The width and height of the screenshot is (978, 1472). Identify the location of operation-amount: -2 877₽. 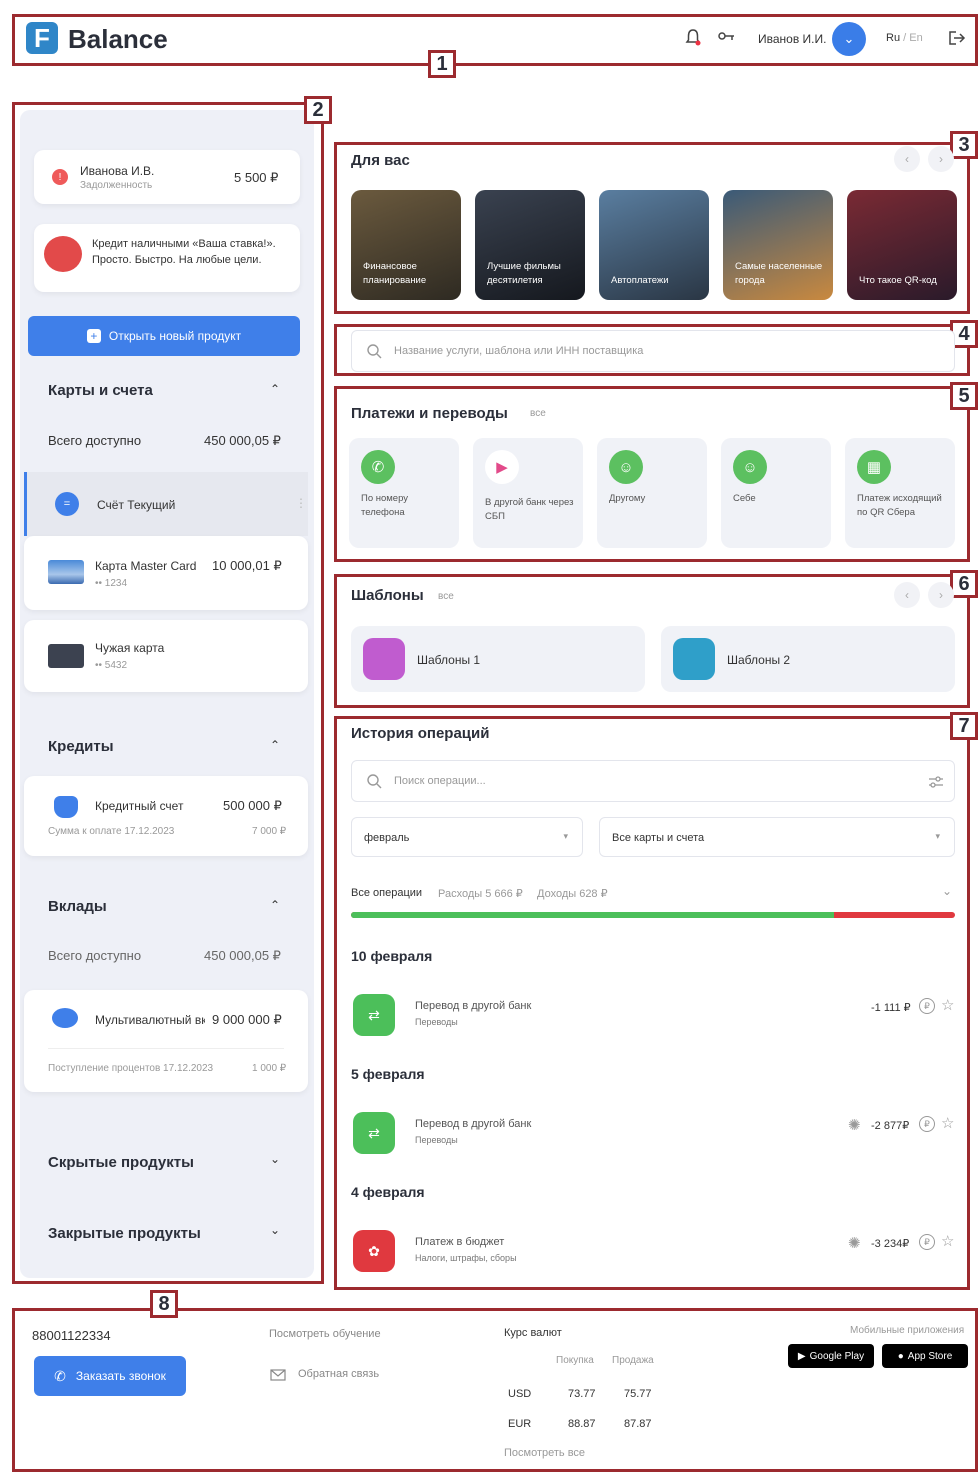
(890, 1126).